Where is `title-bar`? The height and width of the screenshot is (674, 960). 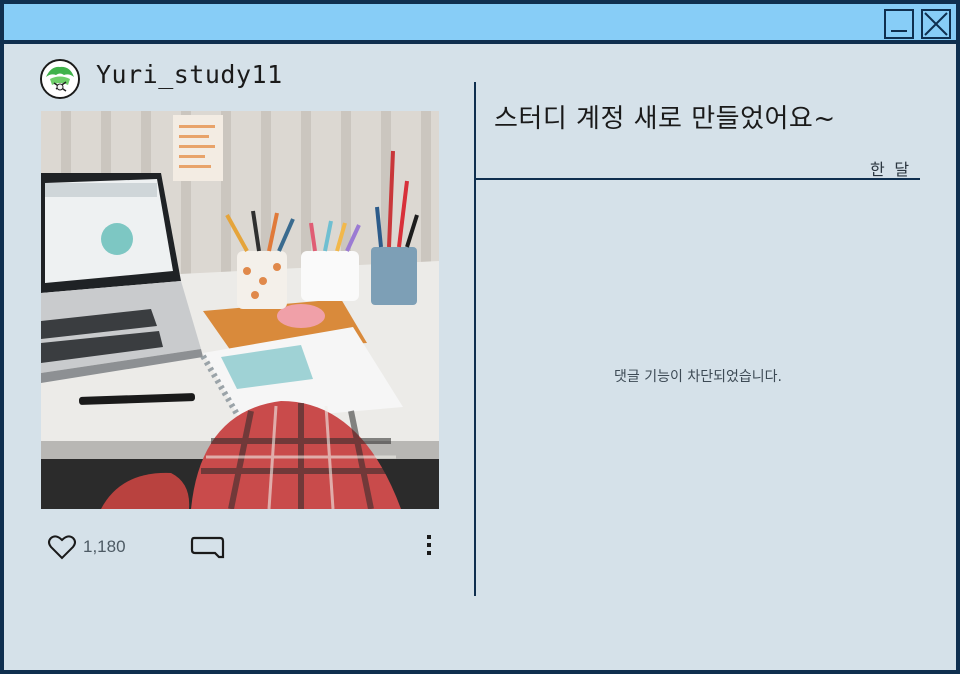
title-bar is located at coordinates (480, 24).